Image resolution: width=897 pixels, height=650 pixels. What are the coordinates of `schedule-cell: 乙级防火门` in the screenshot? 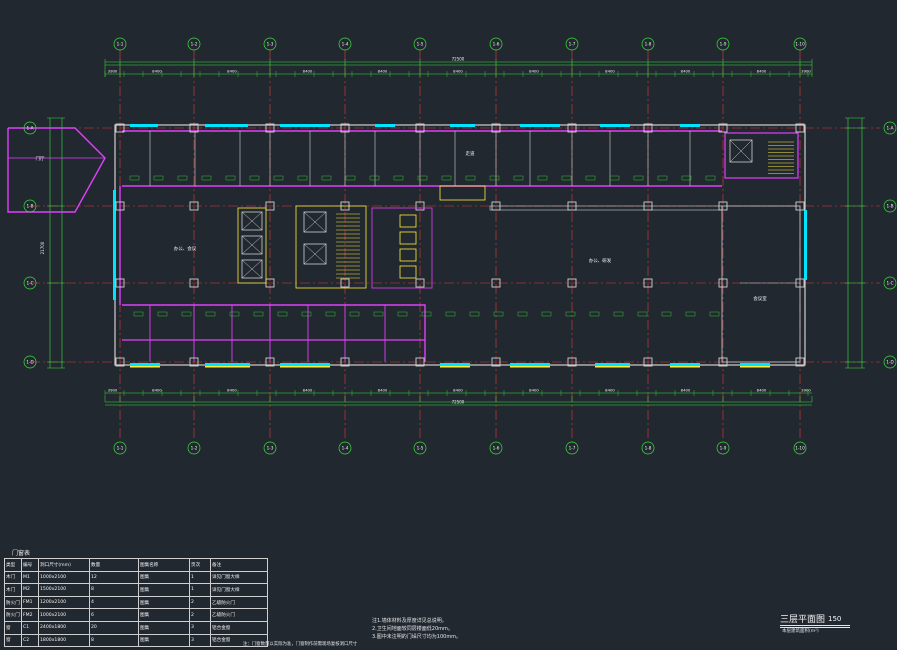 It's located at (239, 615).